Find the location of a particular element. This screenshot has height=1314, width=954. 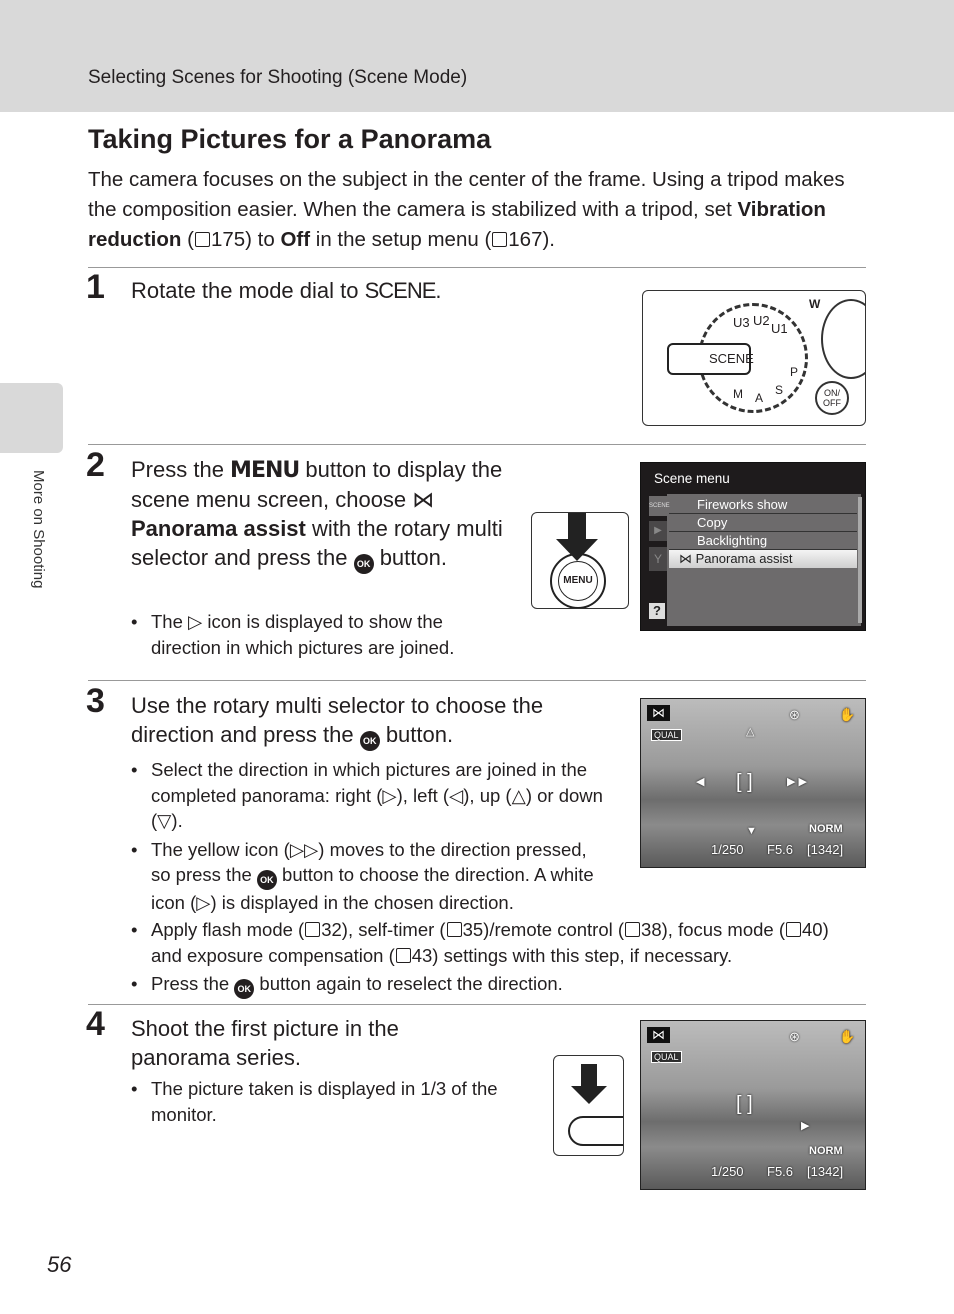

pano-icon: ⋈ is located at coordinates (423, 499).